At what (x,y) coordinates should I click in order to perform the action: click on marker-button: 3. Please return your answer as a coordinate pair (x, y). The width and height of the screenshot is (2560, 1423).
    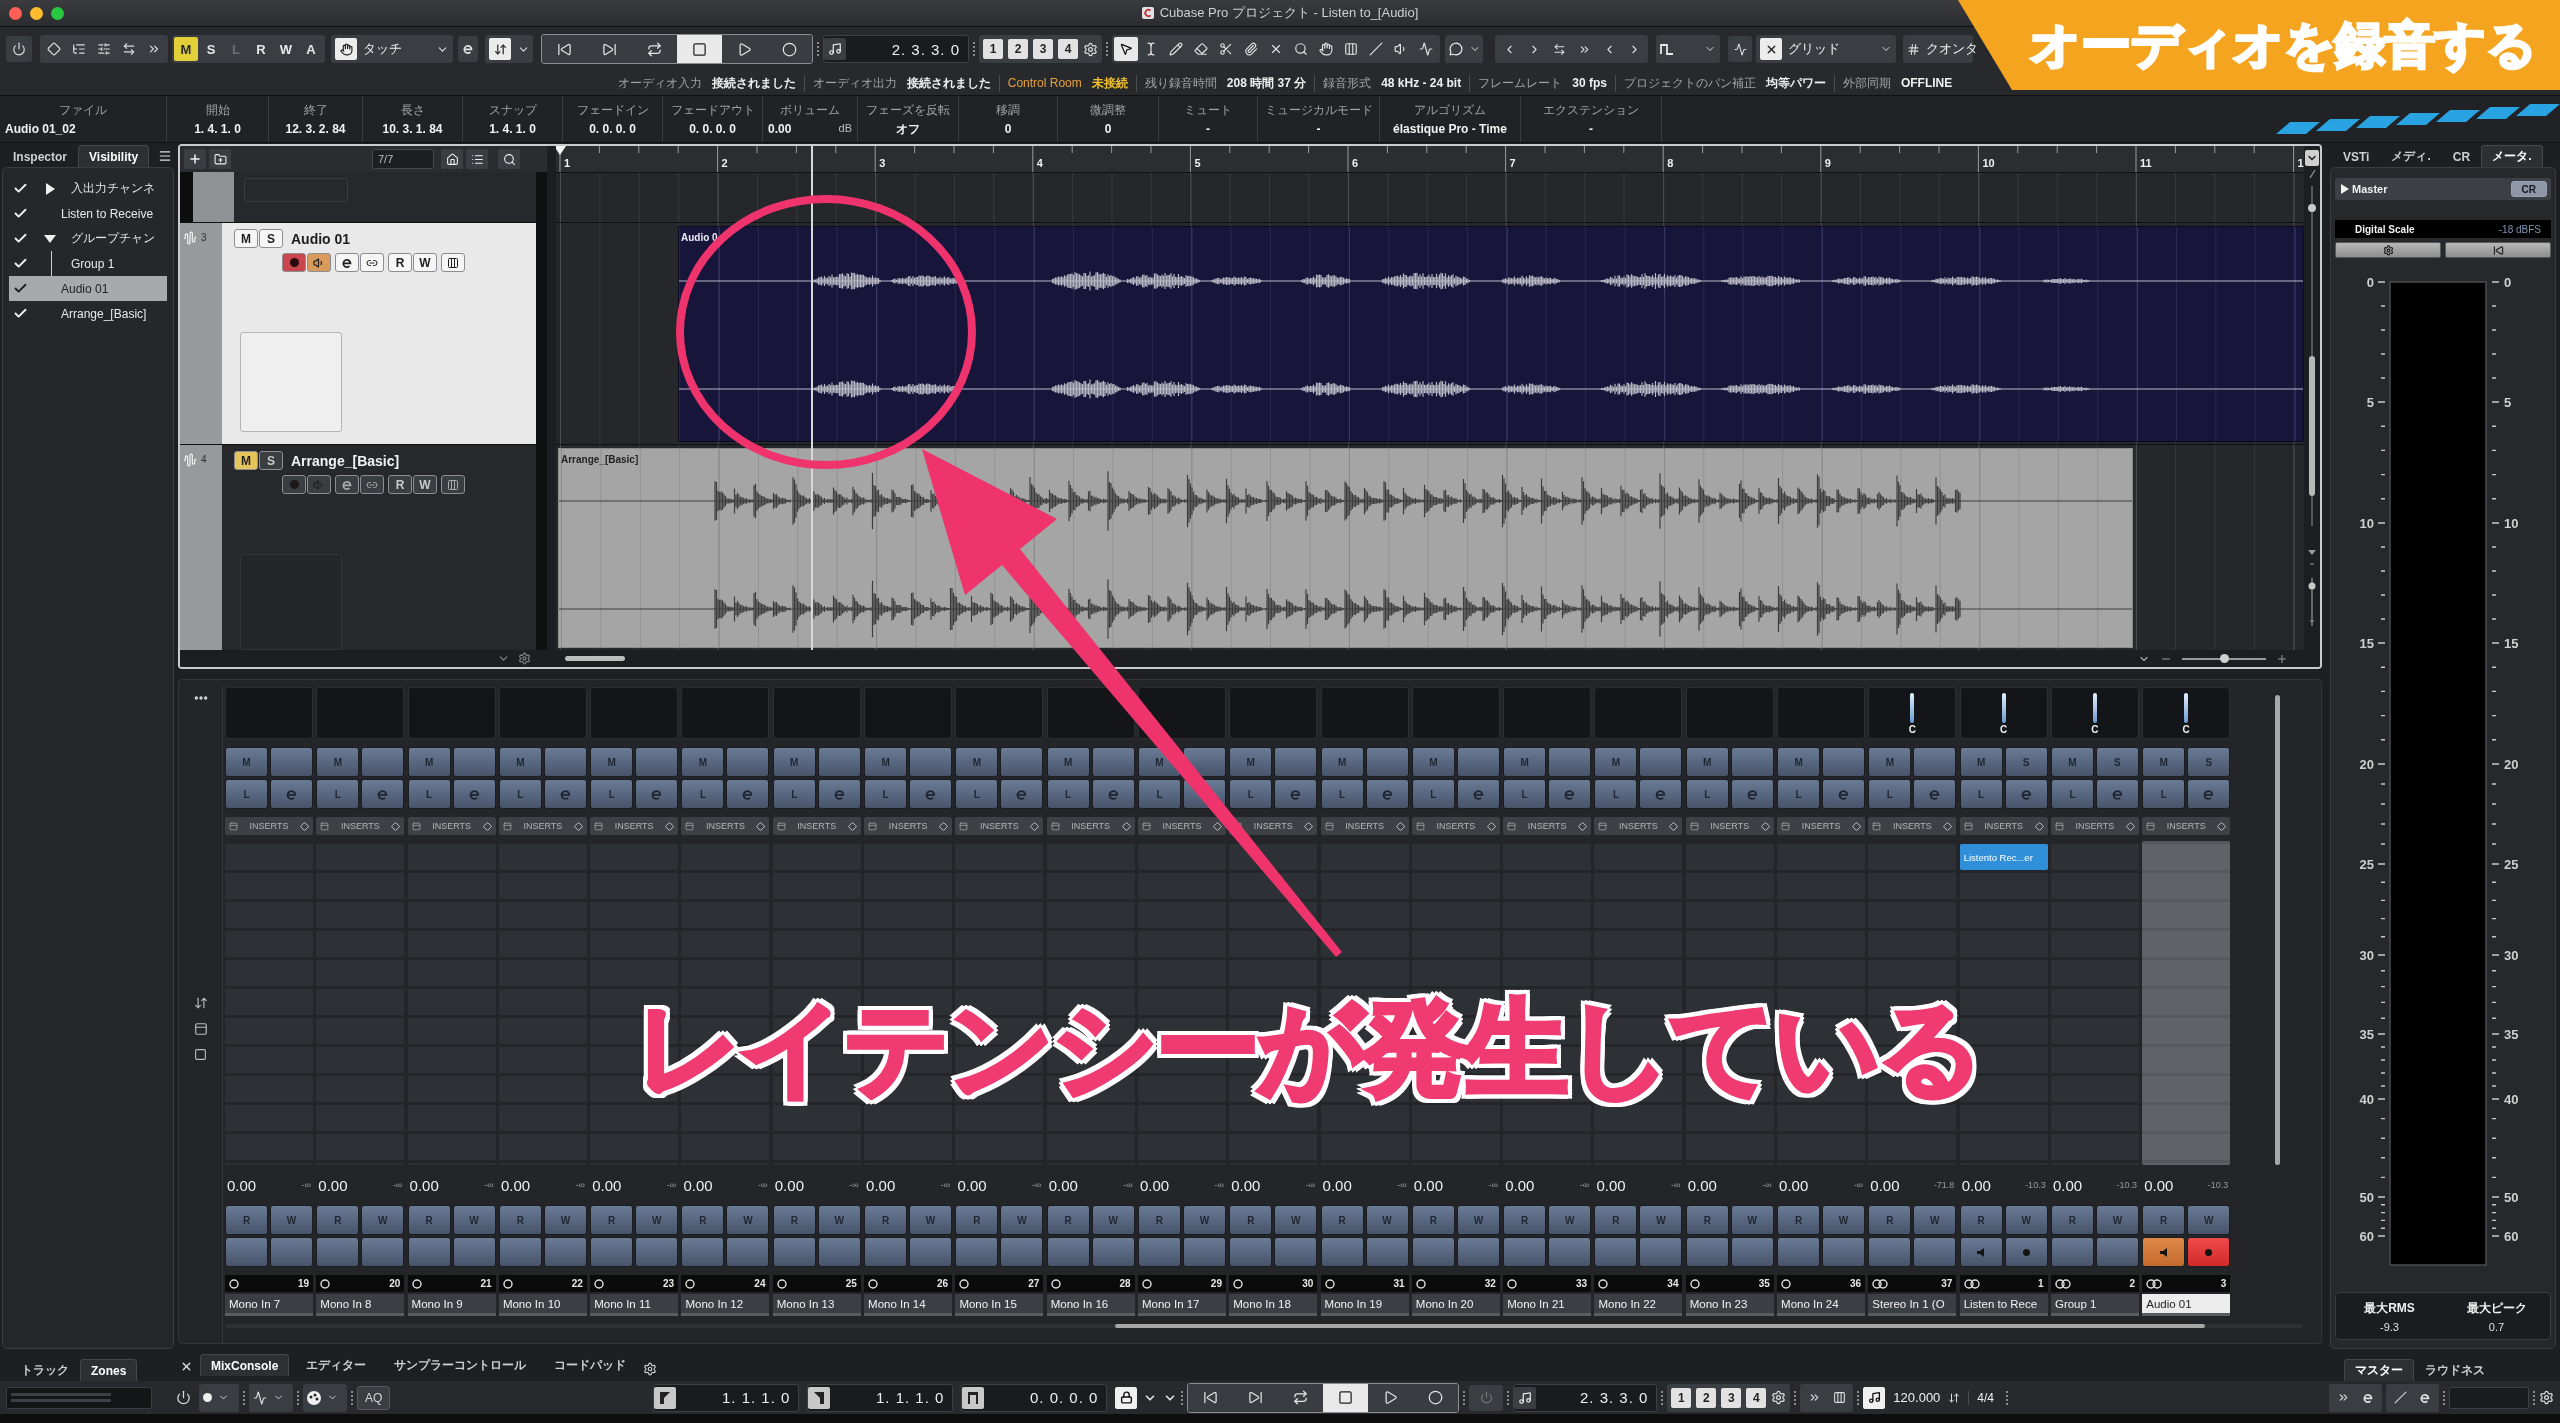
    Looking at the image, I should click on (1043, 49).